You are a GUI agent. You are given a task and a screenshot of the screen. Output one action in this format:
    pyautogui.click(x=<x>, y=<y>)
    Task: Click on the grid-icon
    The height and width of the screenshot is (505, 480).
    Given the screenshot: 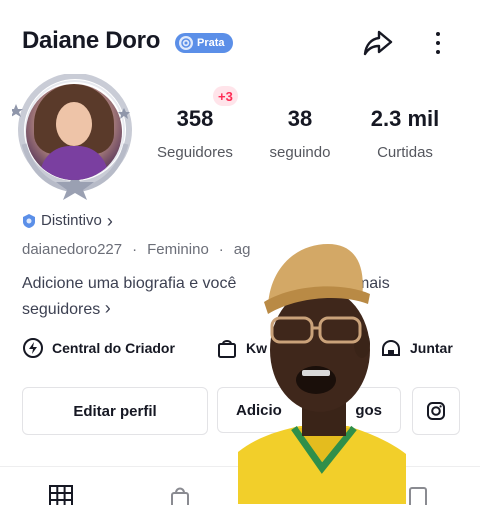 What is the action you would take?
    pyautogui.click(x=61, y=495)
    